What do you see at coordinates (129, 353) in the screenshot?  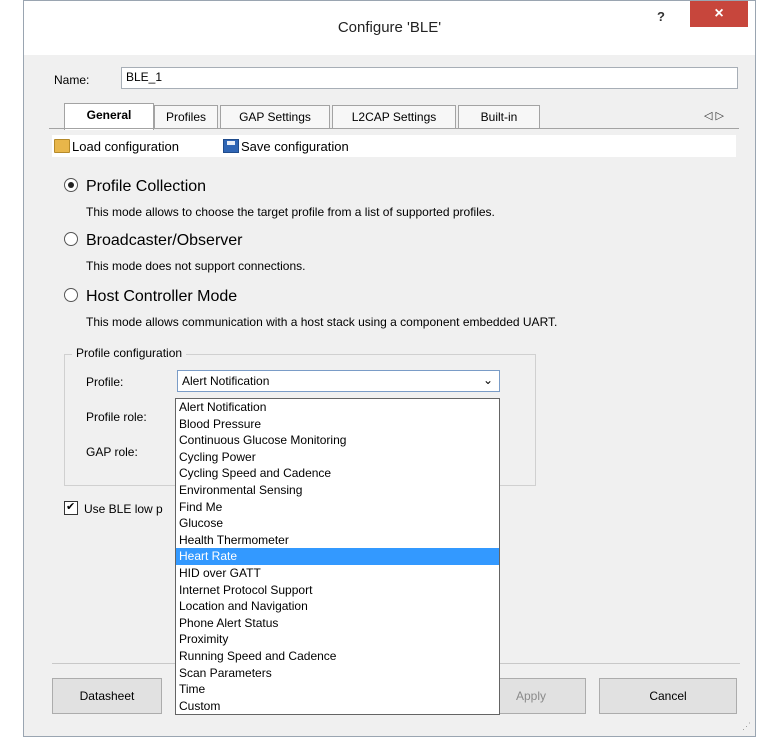 I see `profile-configuration-title: Profile configuration` at bounding box center [129, 353].